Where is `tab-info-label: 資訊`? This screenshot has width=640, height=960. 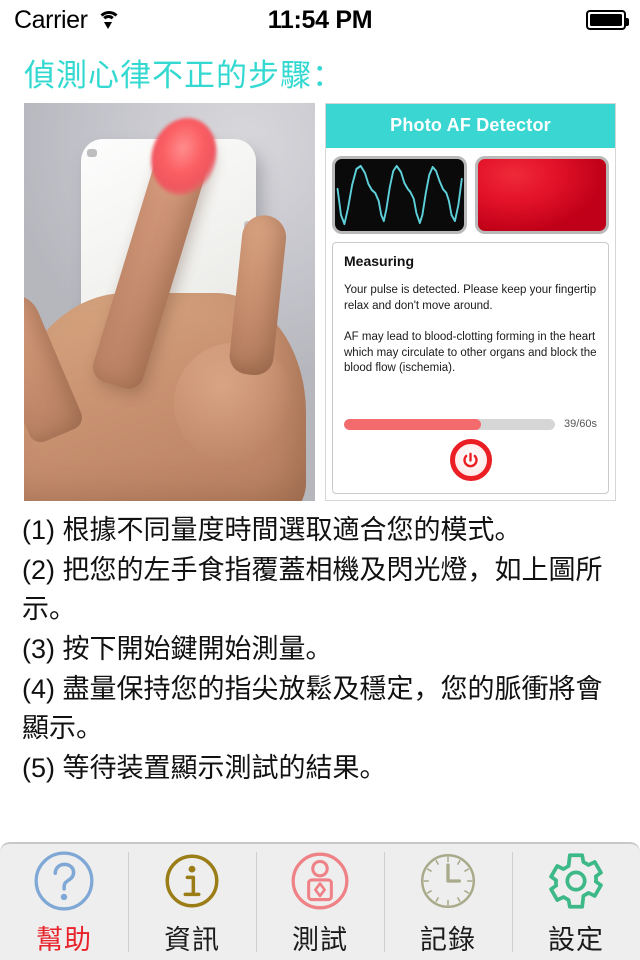
tab-info-label: 資訊 is located at coordinates (192, 939).